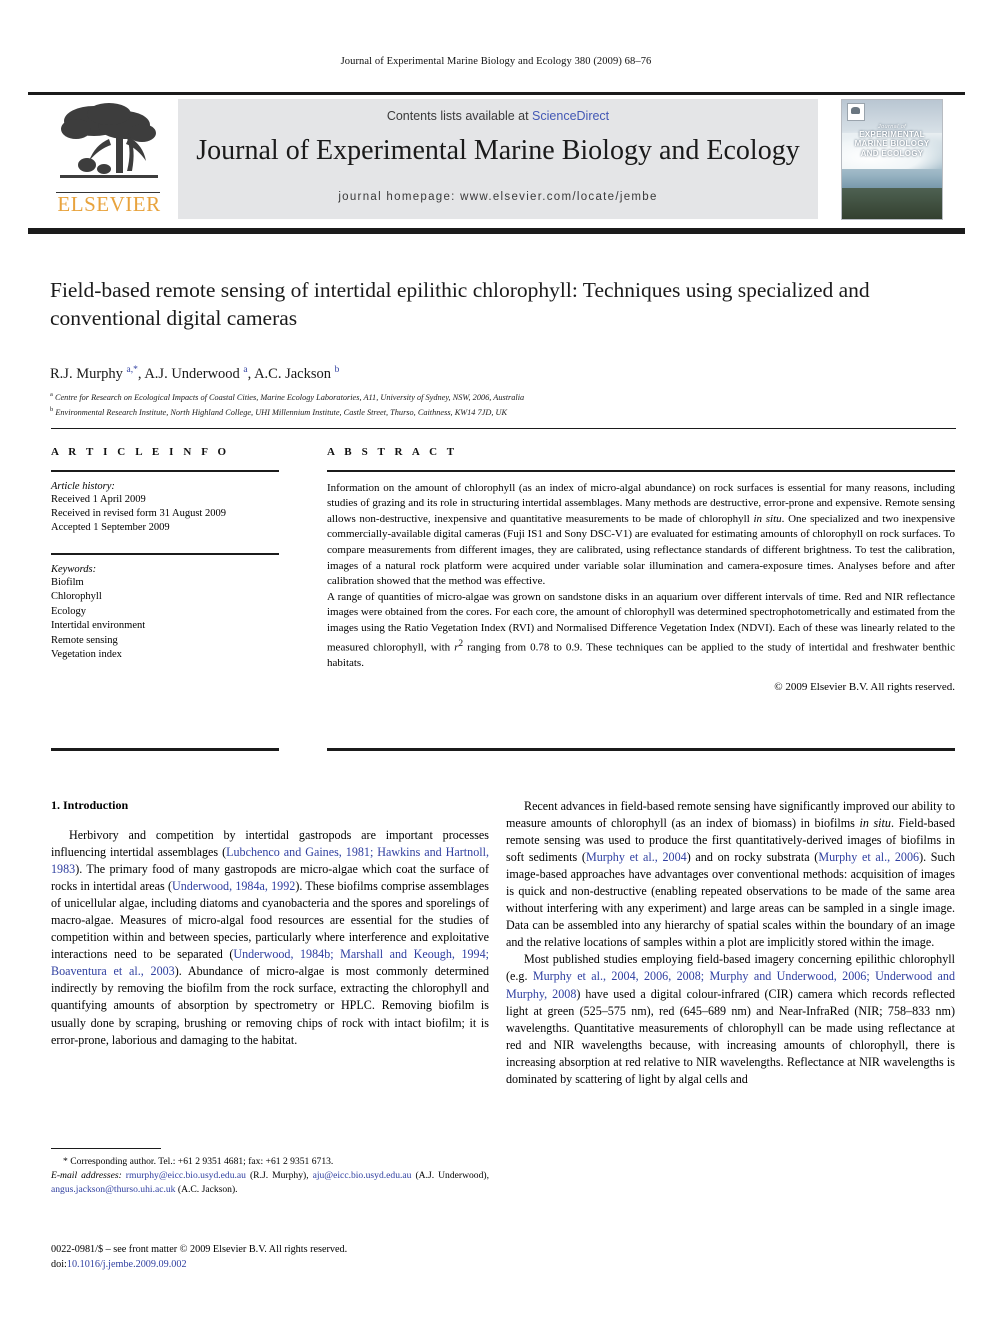 The width and height of the screenshot is (992, 1323). Describe the element at coordinates (641, 749) in the screenshot. I see `abstract-bottom-rule-right` at that location.